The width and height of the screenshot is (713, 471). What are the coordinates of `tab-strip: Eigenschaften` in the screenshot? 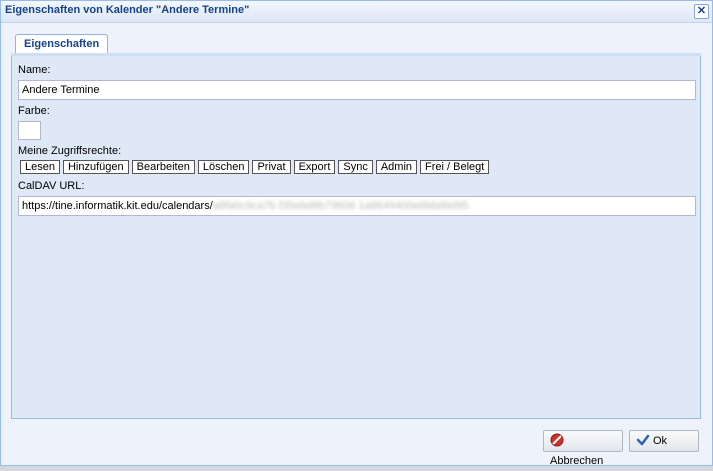 It's located at (356, 41).